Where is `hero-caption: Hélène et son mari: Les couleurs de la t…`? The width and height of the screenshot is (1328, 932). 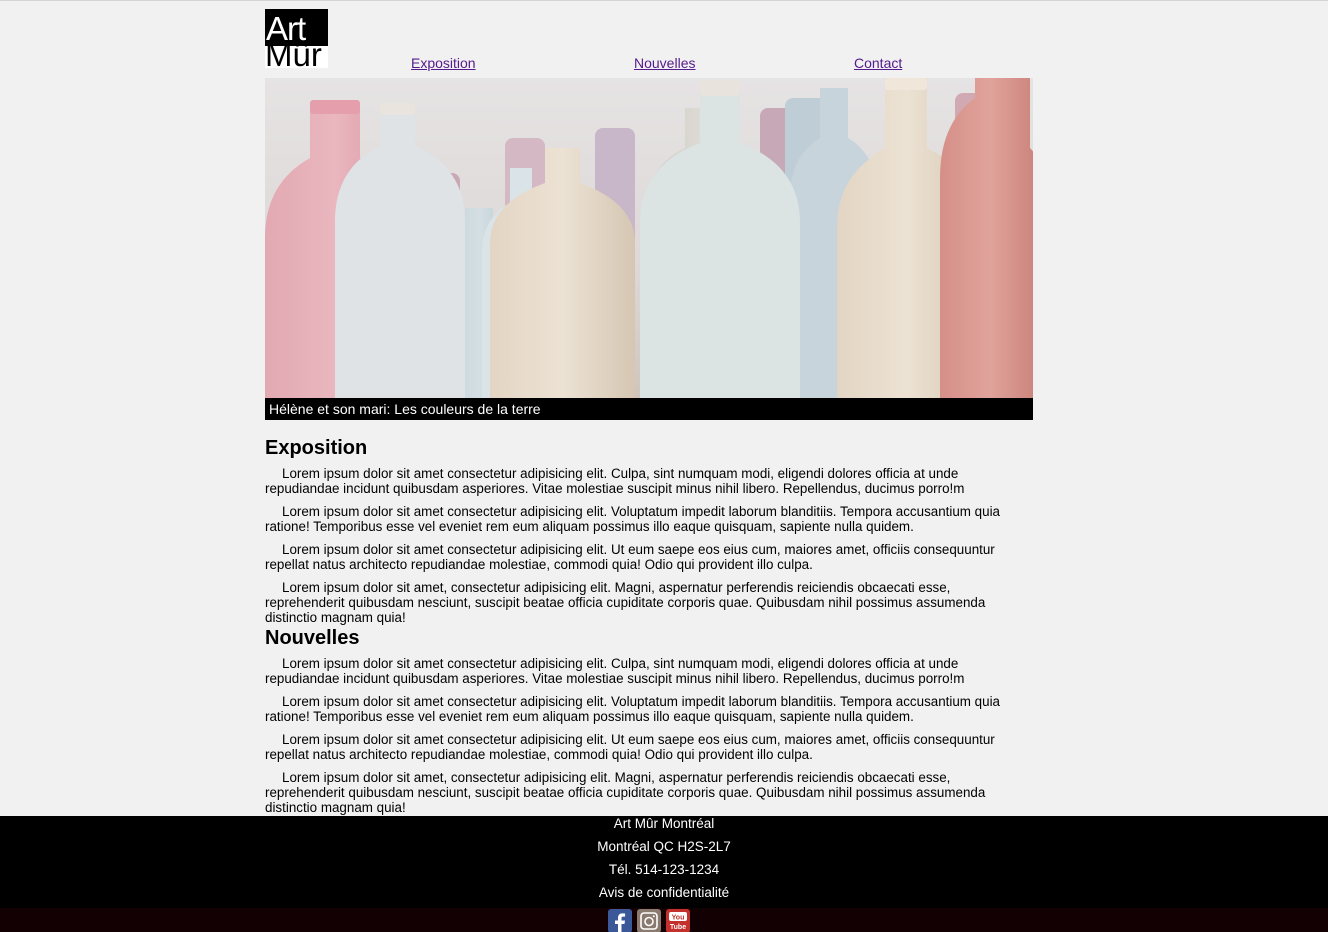 hero-caption: Hélène et son mari: Les couleurs de la t… is located at coordinates (649, 409).